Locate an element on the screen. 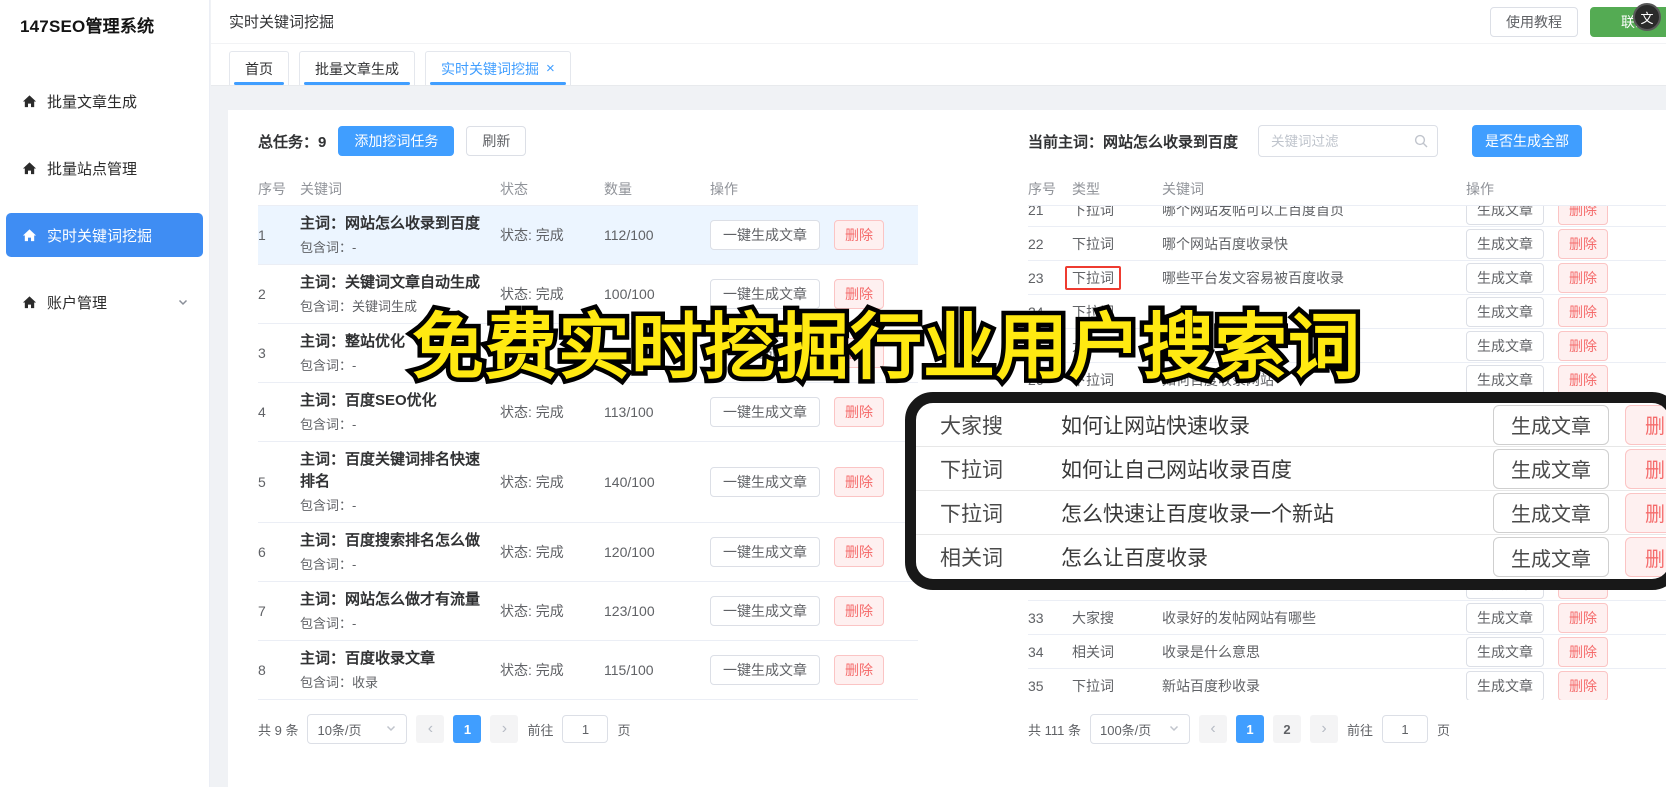  tab-1: 首页 is located at coordinates (259, 68).